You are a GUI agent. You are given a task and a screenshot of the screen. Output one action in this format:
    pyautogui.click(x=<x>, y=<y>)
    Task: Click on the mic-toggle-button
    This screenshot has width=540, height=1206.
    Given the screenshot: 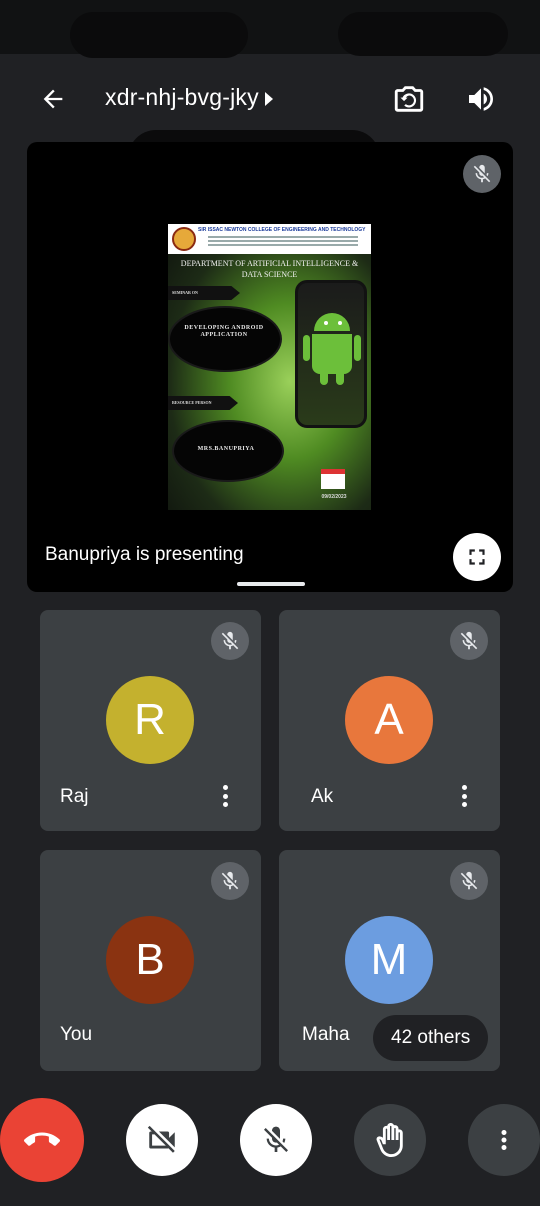 What is the action you would take?
    pyautogui.click(x=276, y=1140)
    